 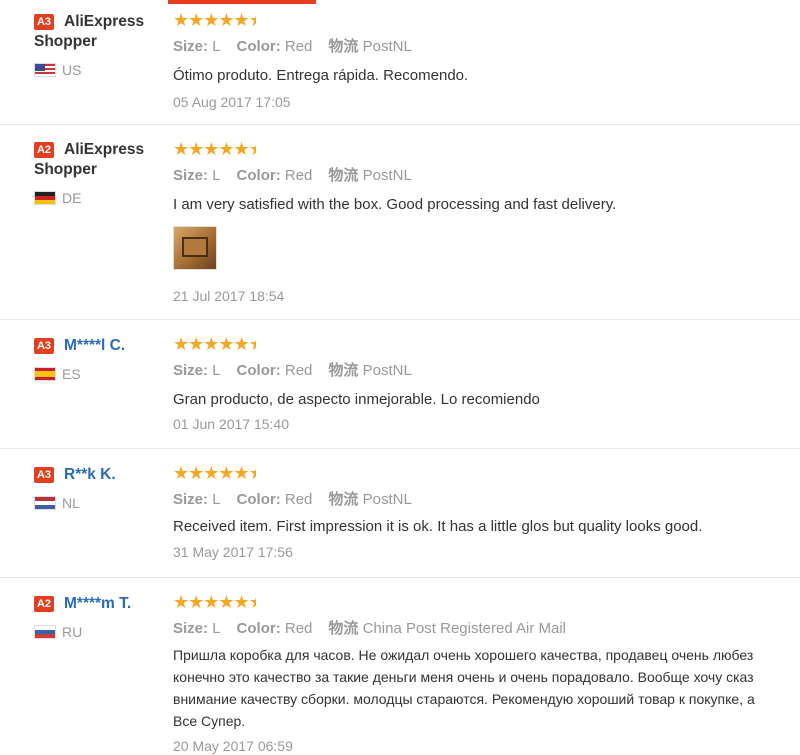 What do you see at coordinates (99, 198) in the screenshot?
I see `reviewer-country: DE` at bounding box center [99, 198].